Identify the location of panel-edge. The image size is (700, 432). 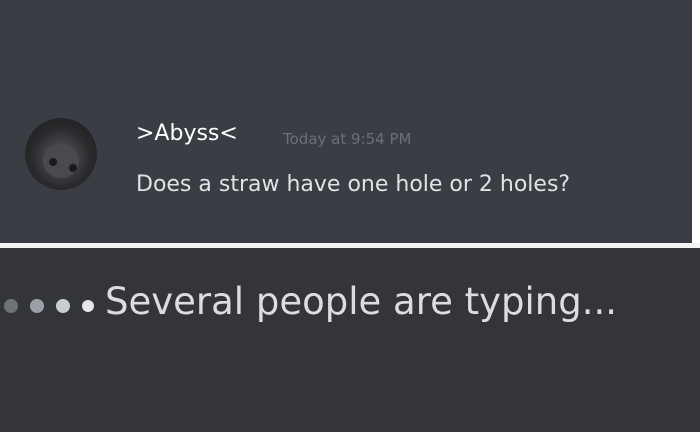
(696, 121).